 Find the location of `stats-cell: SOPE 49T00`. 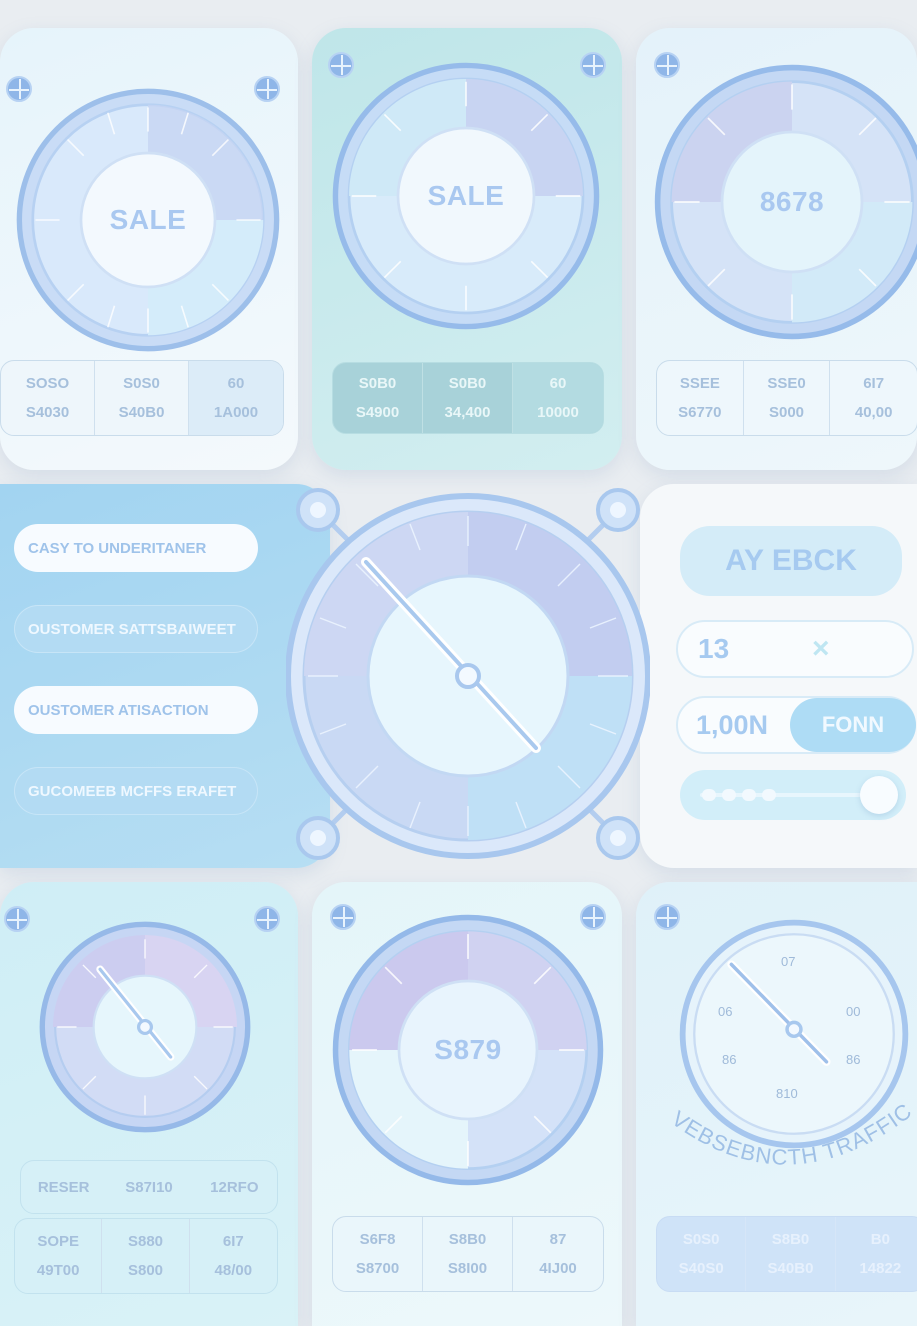

stats-cell: SOPE 49T00 is located at coordinates (59, 1256).